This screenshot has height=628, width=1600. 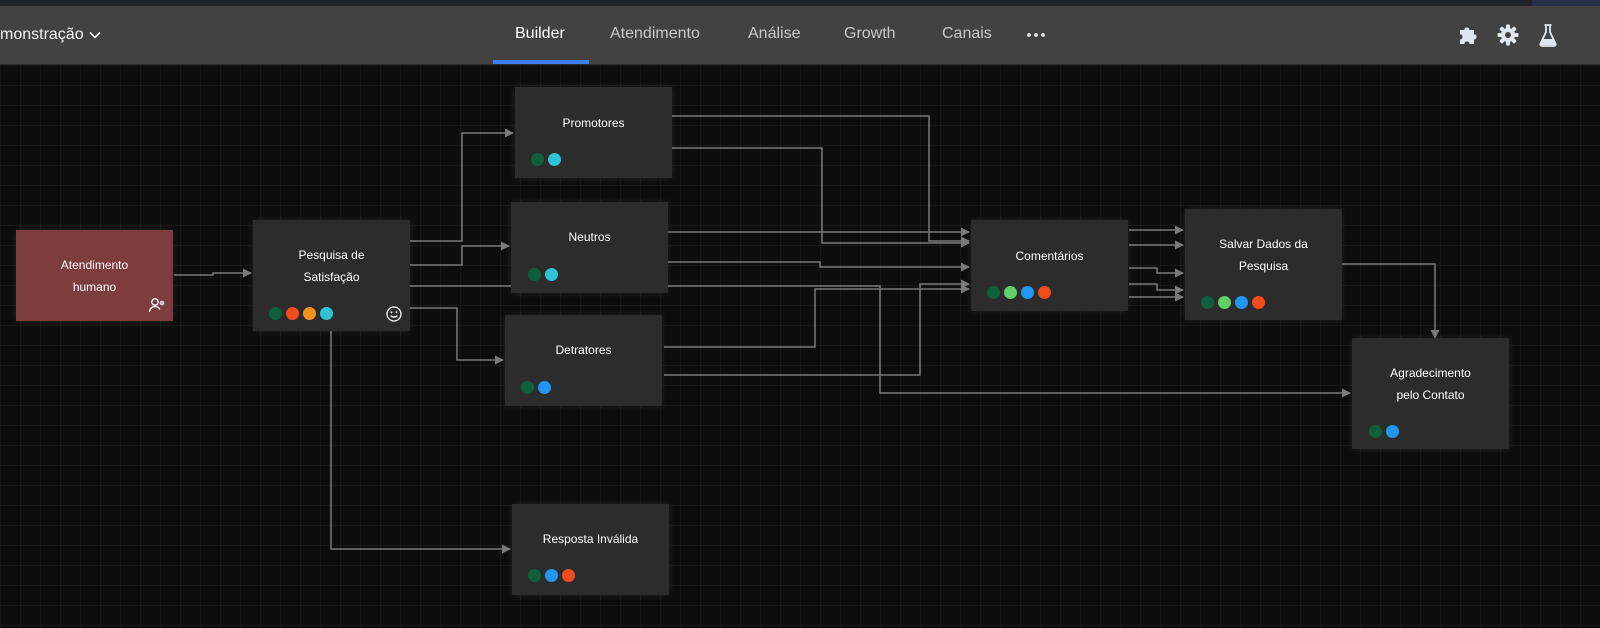 I want to click on node-title: Atendimento humano, so click(x=94, y=276).